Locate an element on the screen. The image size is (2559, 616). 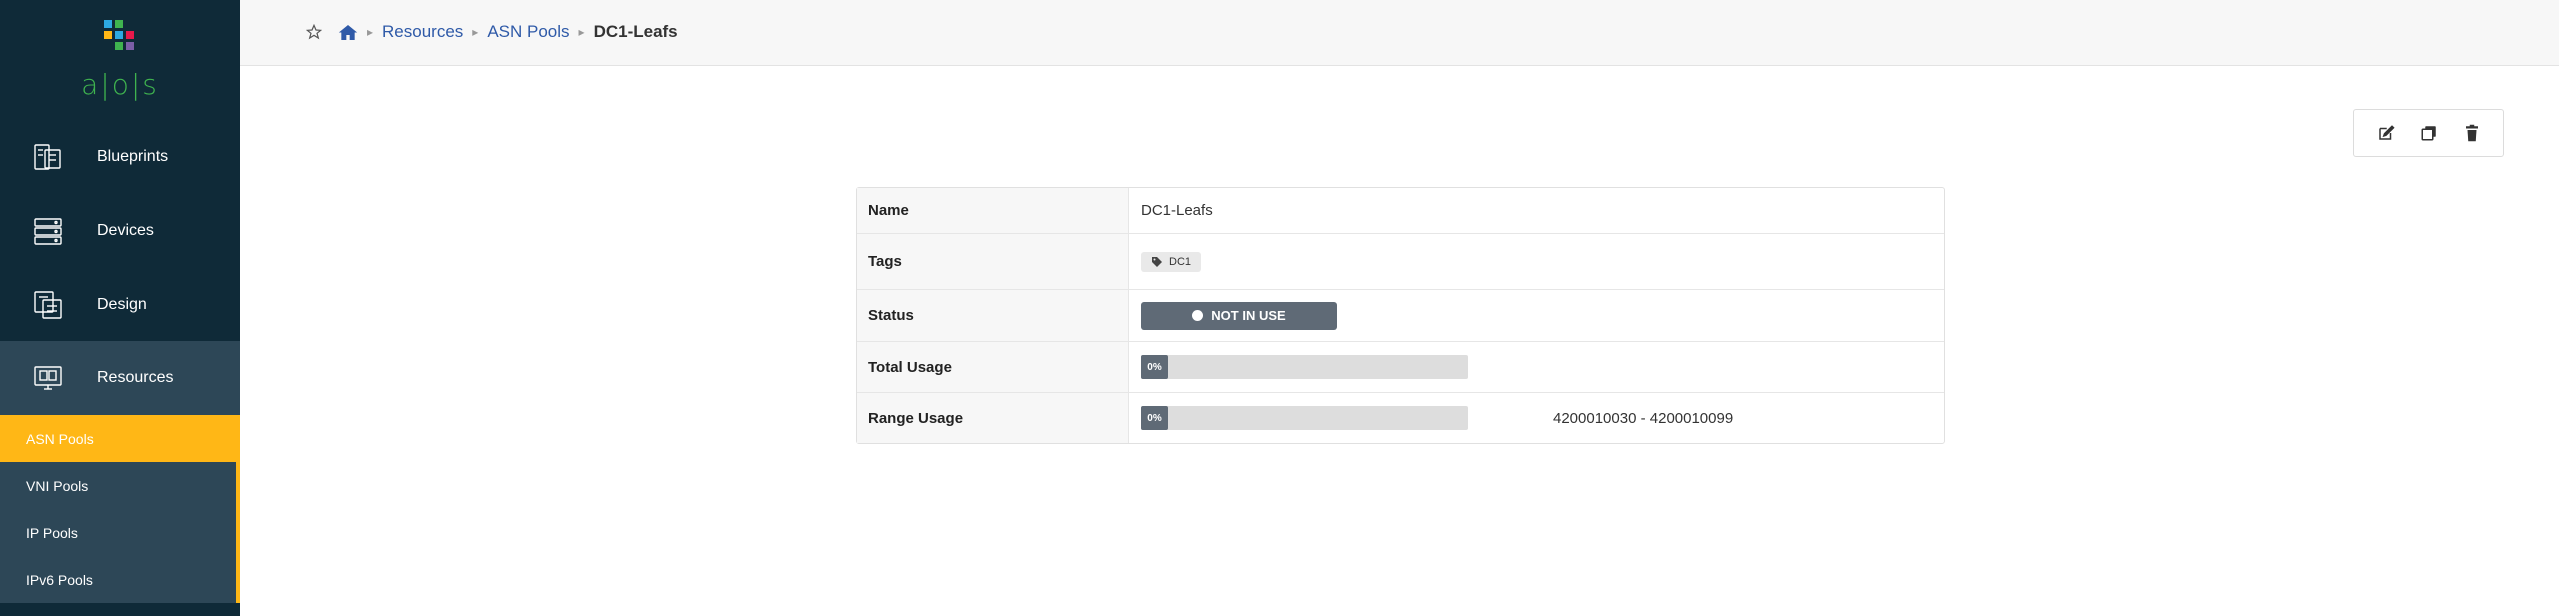
top-bar: ▸ Resources ▸ ASN Pools ▸ DC1-Leafs is located at coordinates (1399, 33).